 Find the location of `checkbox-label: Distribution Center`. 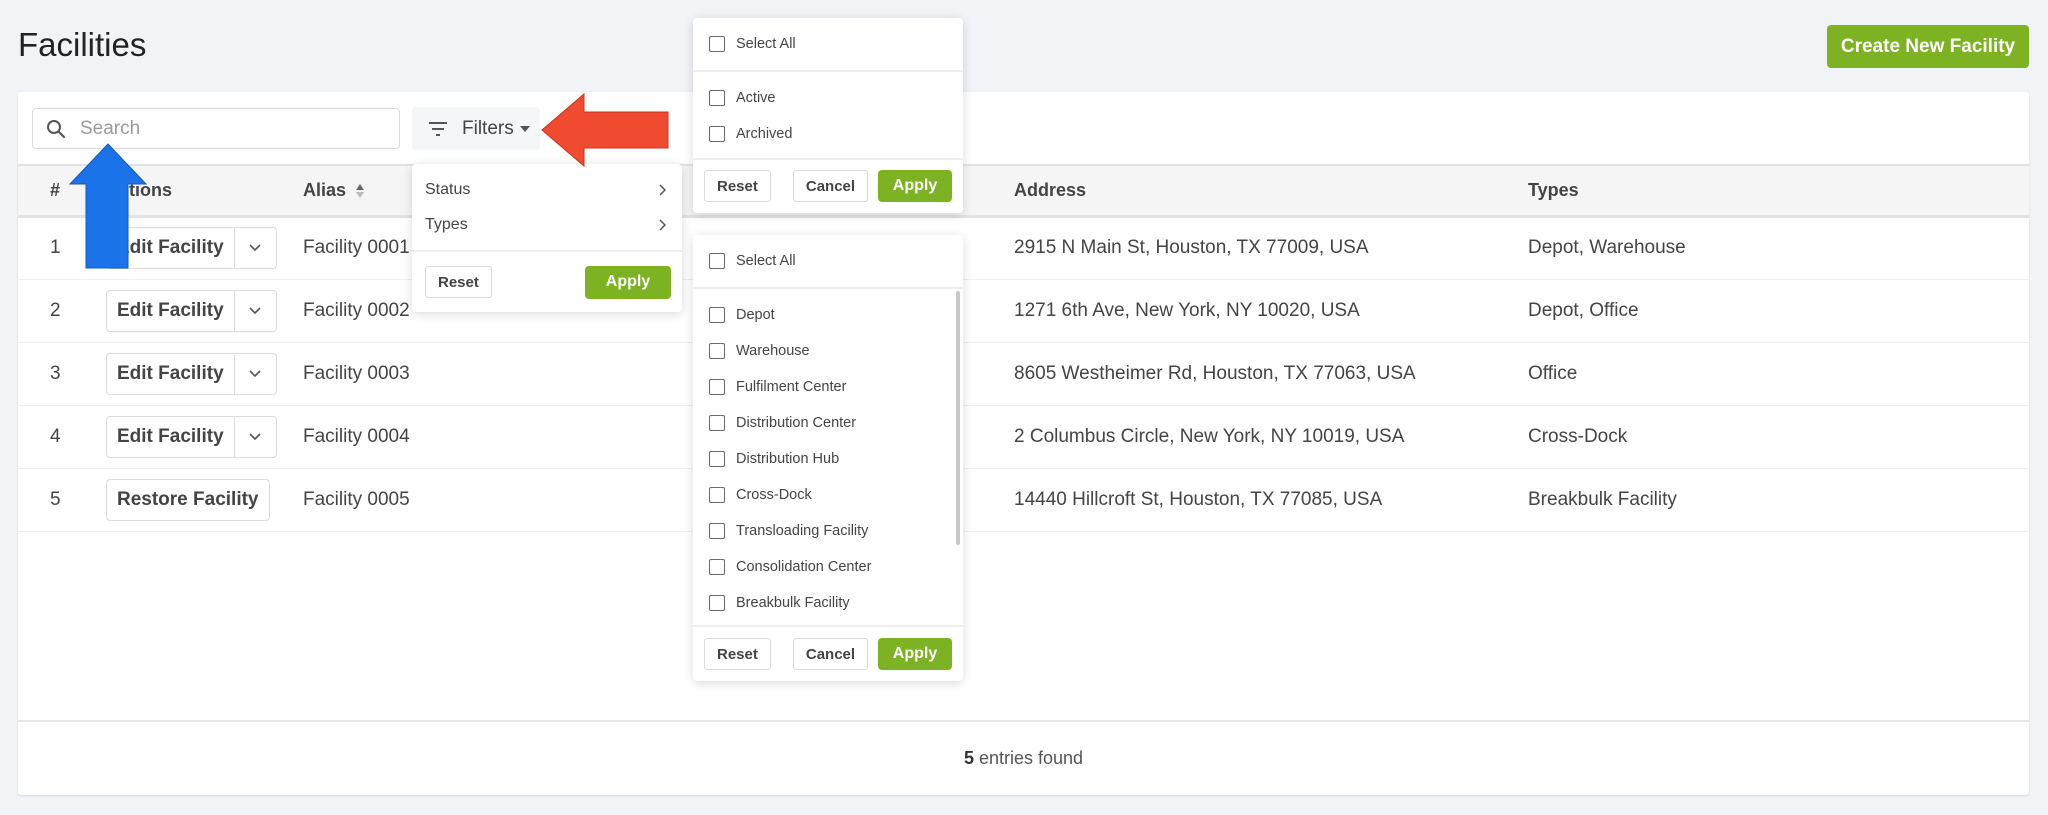

checkbox-label: Distribution Center is located at coordinates (796, 423).